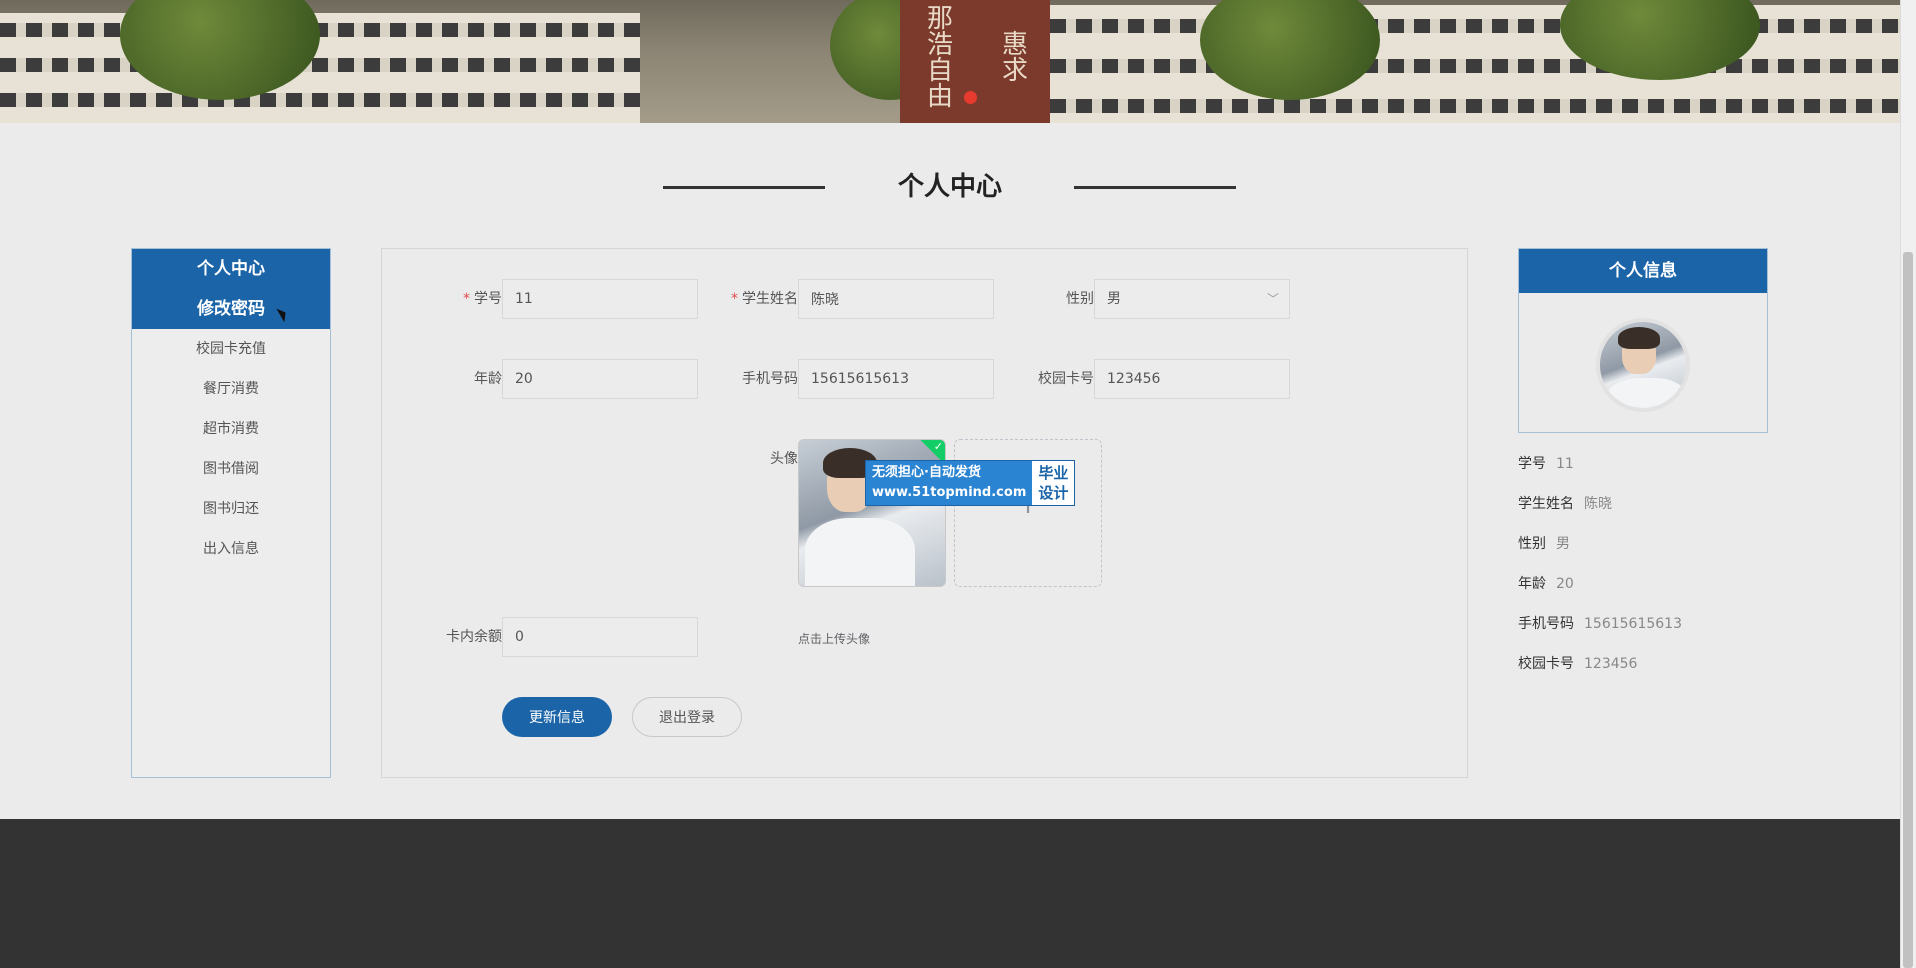 The height and width of the screenshot is (968, 1916). Describe the element at coordinates (1155, 187) in the screenshot. I see `heading-line-right` at that location.